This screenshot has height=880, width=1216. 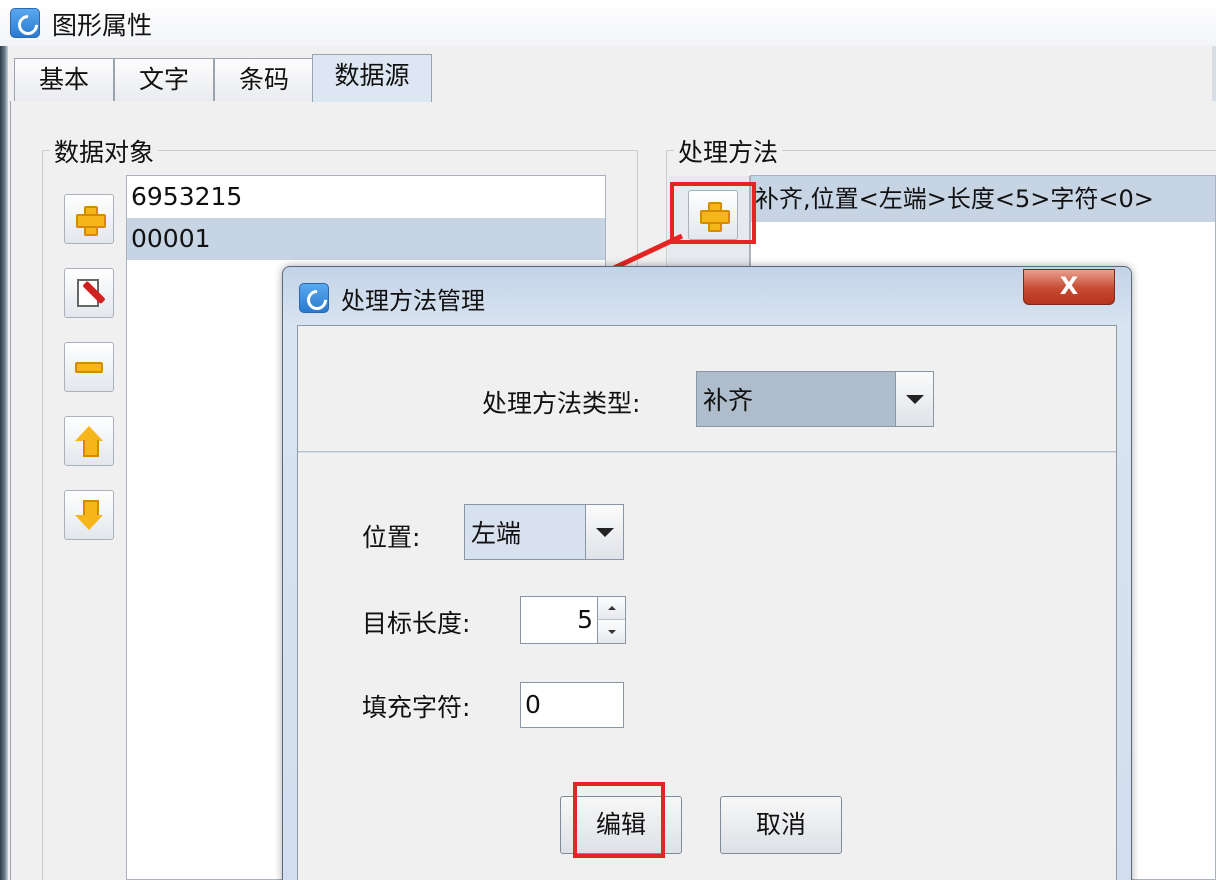 I want to click on position-value: 左端, so click(x=525, y=532).